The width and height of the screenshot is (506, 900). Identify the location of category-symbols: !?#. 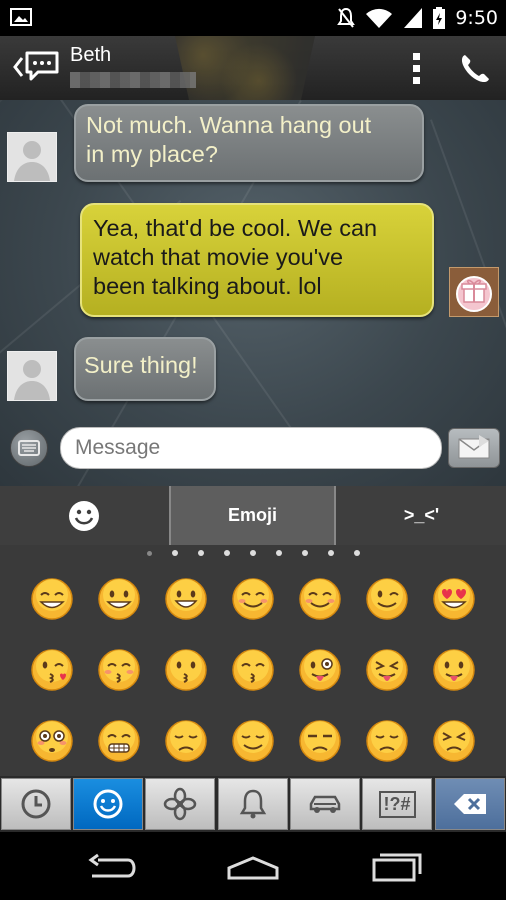
(397, 804).